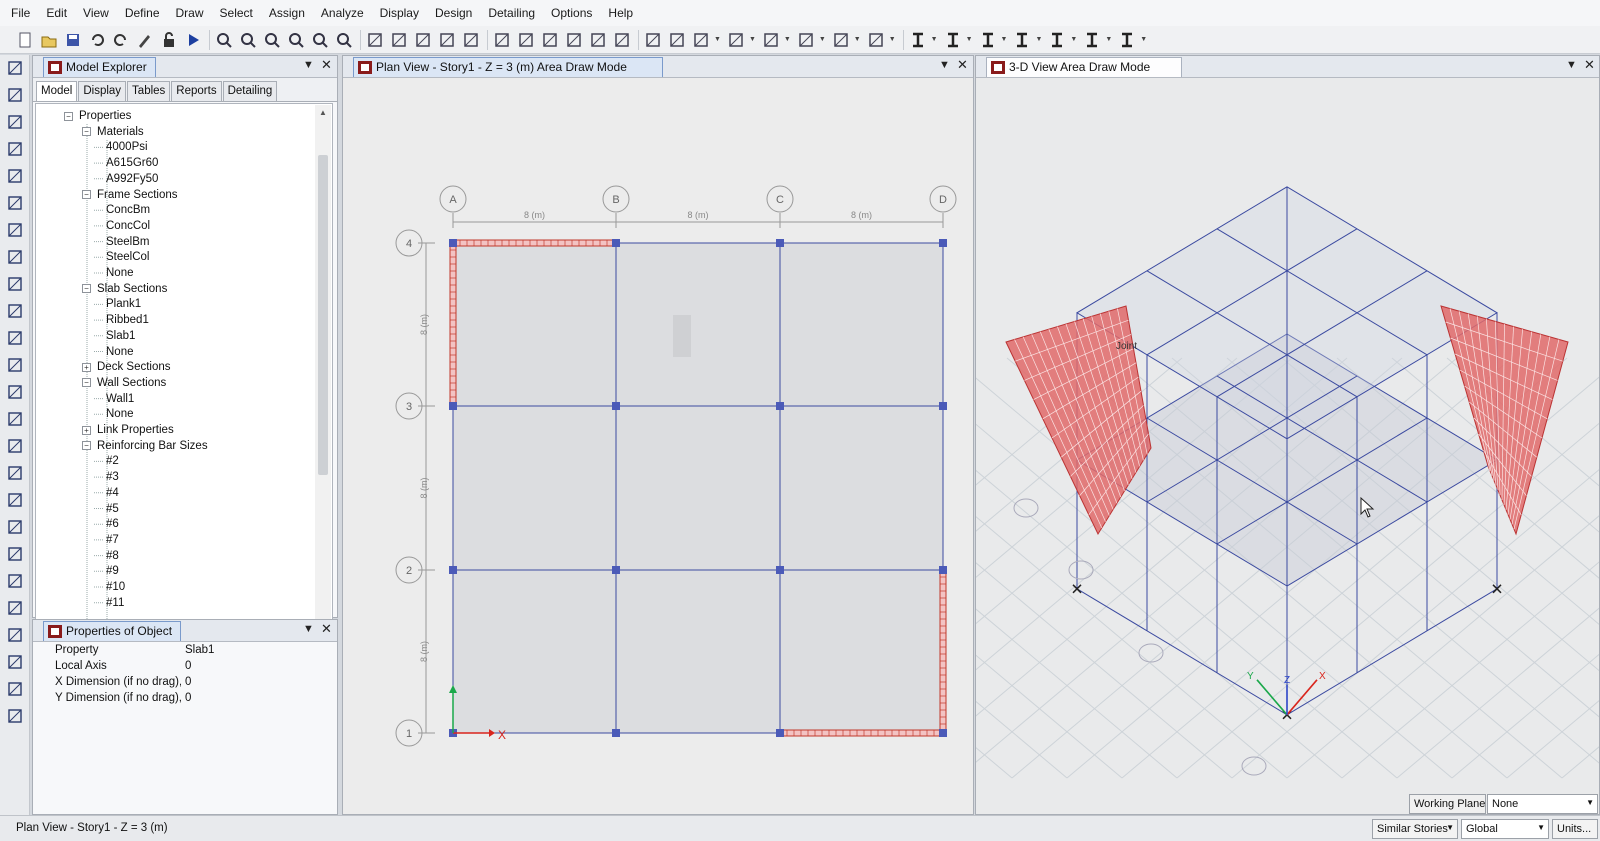 This screenshot has width=1600, height=841. I want to click on tree-item: ConcCol, so click(128, 226).